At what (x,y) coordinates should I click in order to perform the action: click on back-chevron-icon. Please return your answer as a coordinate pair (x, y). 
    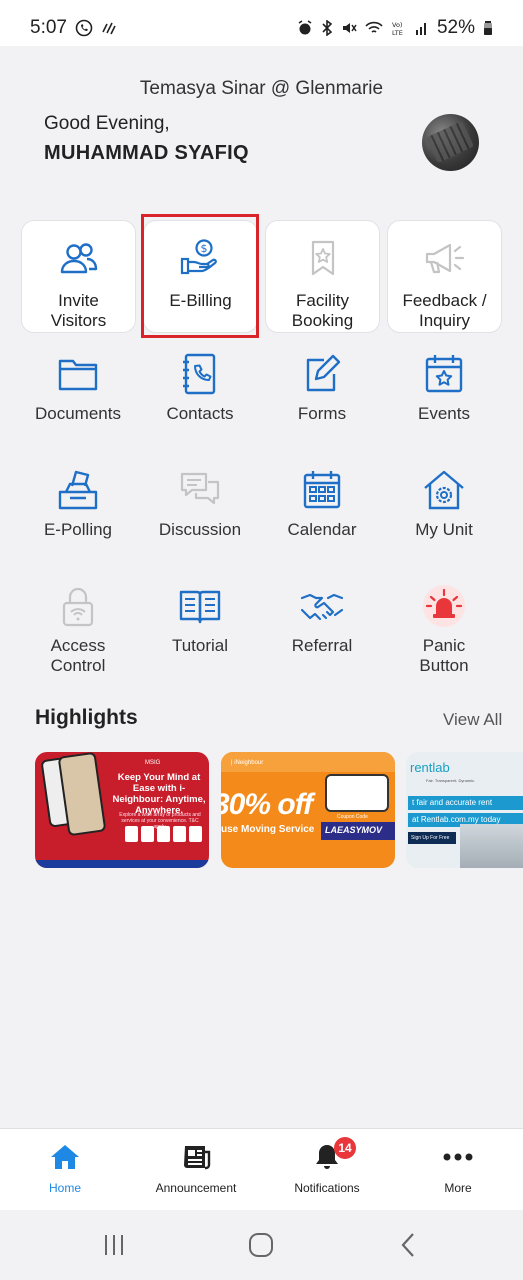
    Looking at the image, I should click on (407, 1245).